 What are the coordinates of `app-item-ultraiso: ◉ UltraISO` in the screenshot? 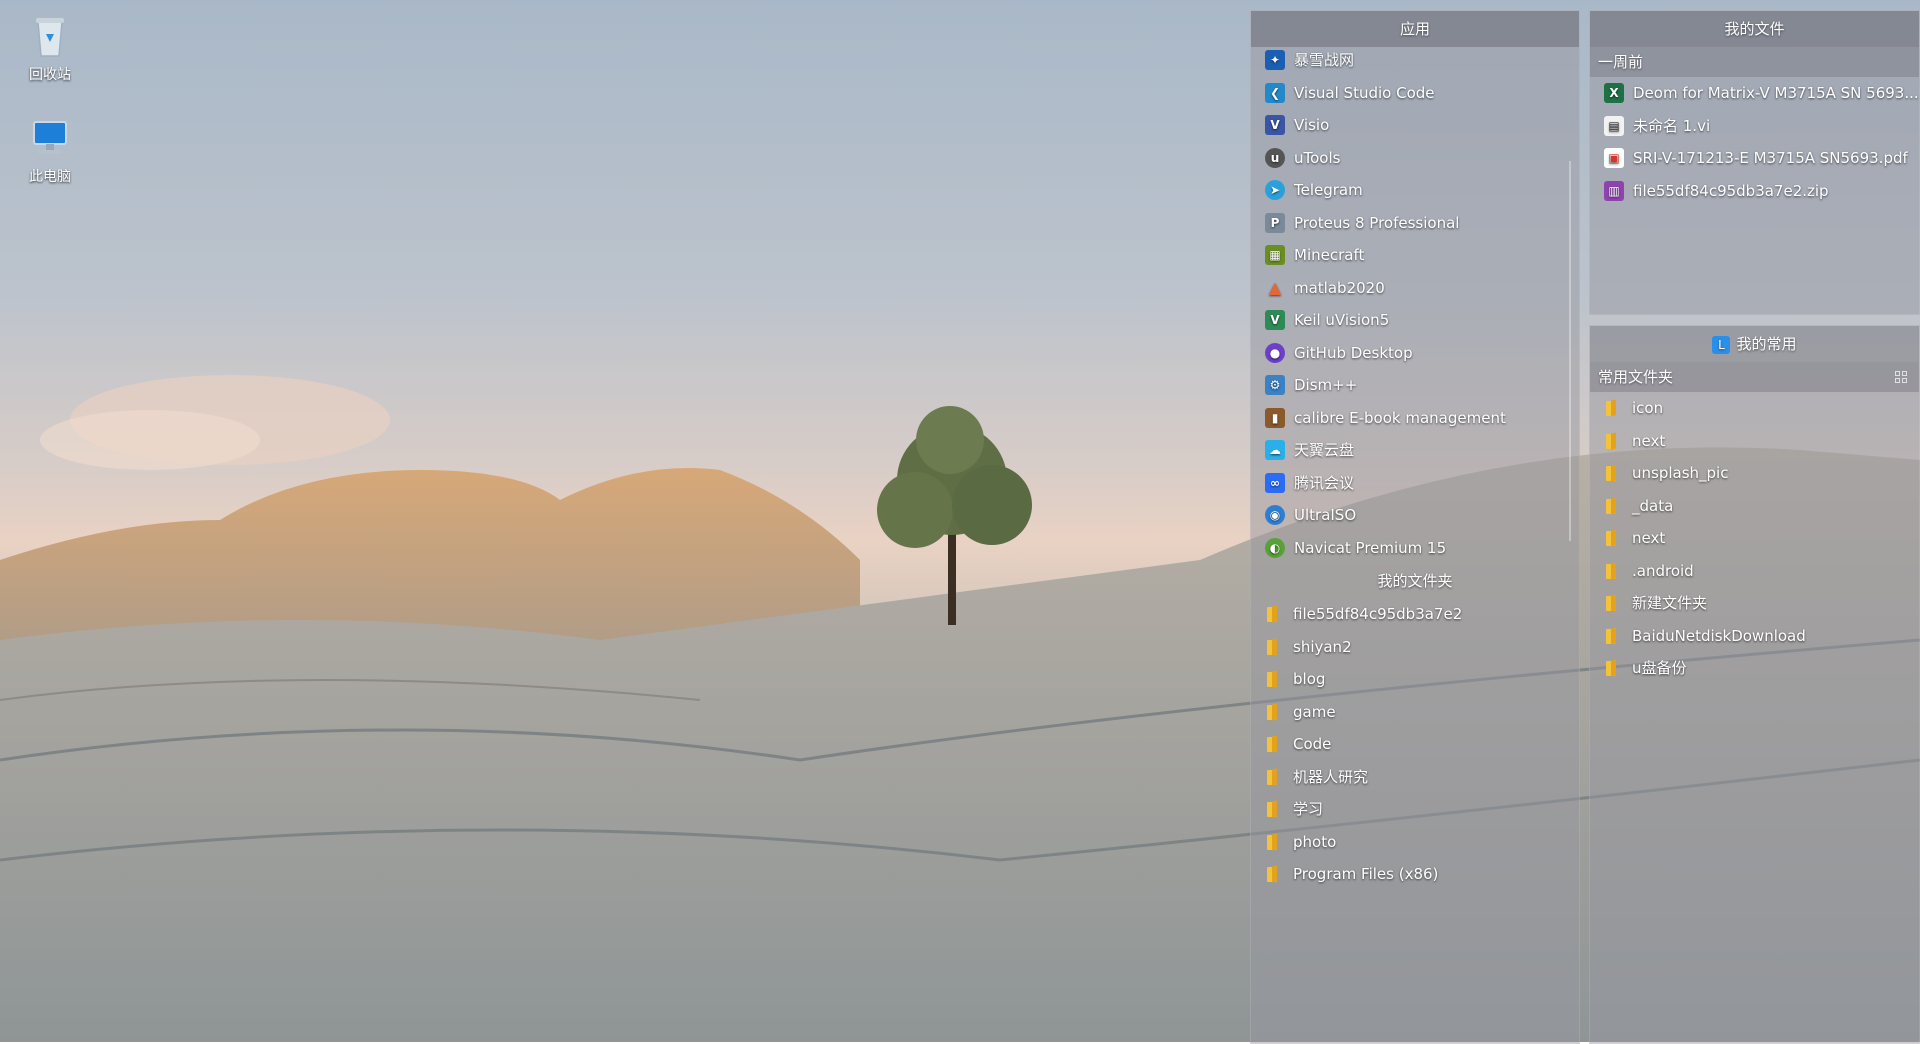 It's located at (1415, 515).